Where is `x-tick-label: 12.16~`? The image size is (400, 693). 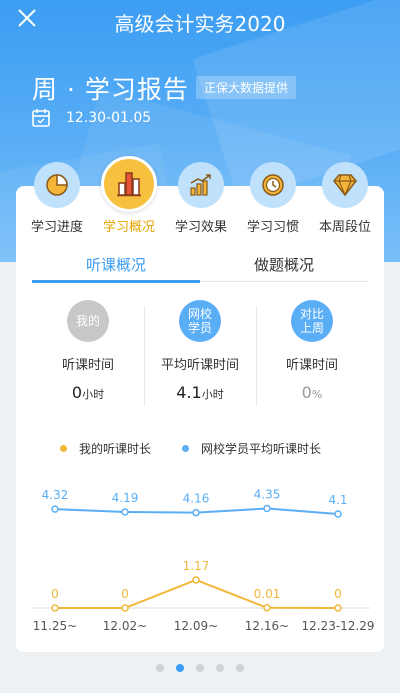
x-tick-label: 12.16~ is located at coordinates (267, 626).